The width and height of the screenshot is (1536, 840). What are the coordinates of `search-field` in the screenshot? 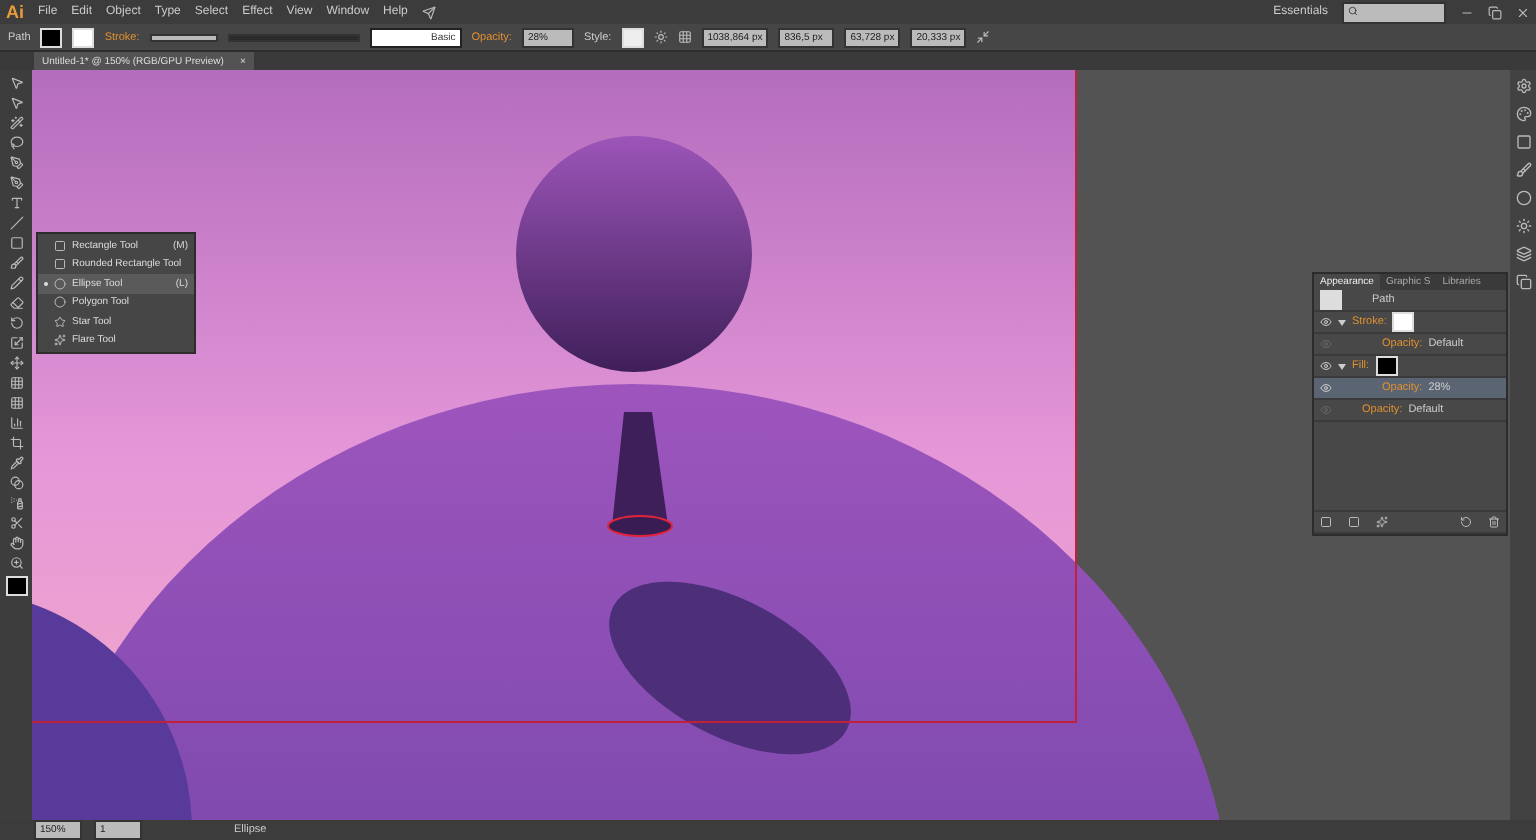 It's located at (1394, 12).